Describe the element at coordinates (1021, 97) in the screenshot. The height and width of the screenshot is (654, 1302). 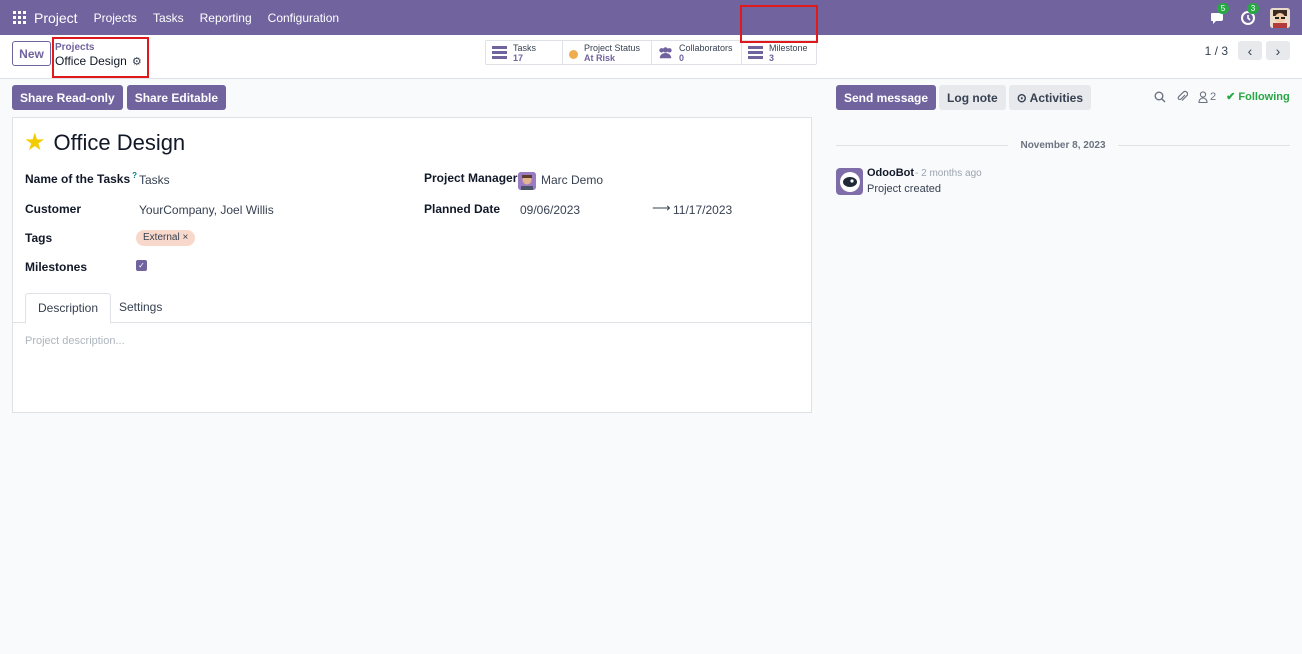
I see `clock-icon: ⊙` at that location.